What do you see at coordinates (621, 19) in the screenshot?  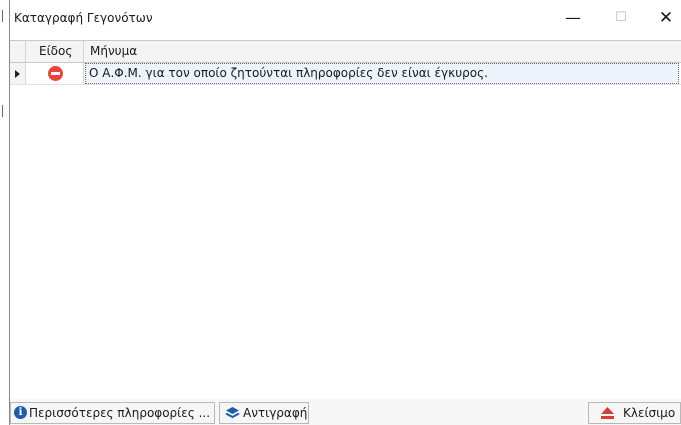 I see `maximize-button: ☐` at bounding box center [621, 19].